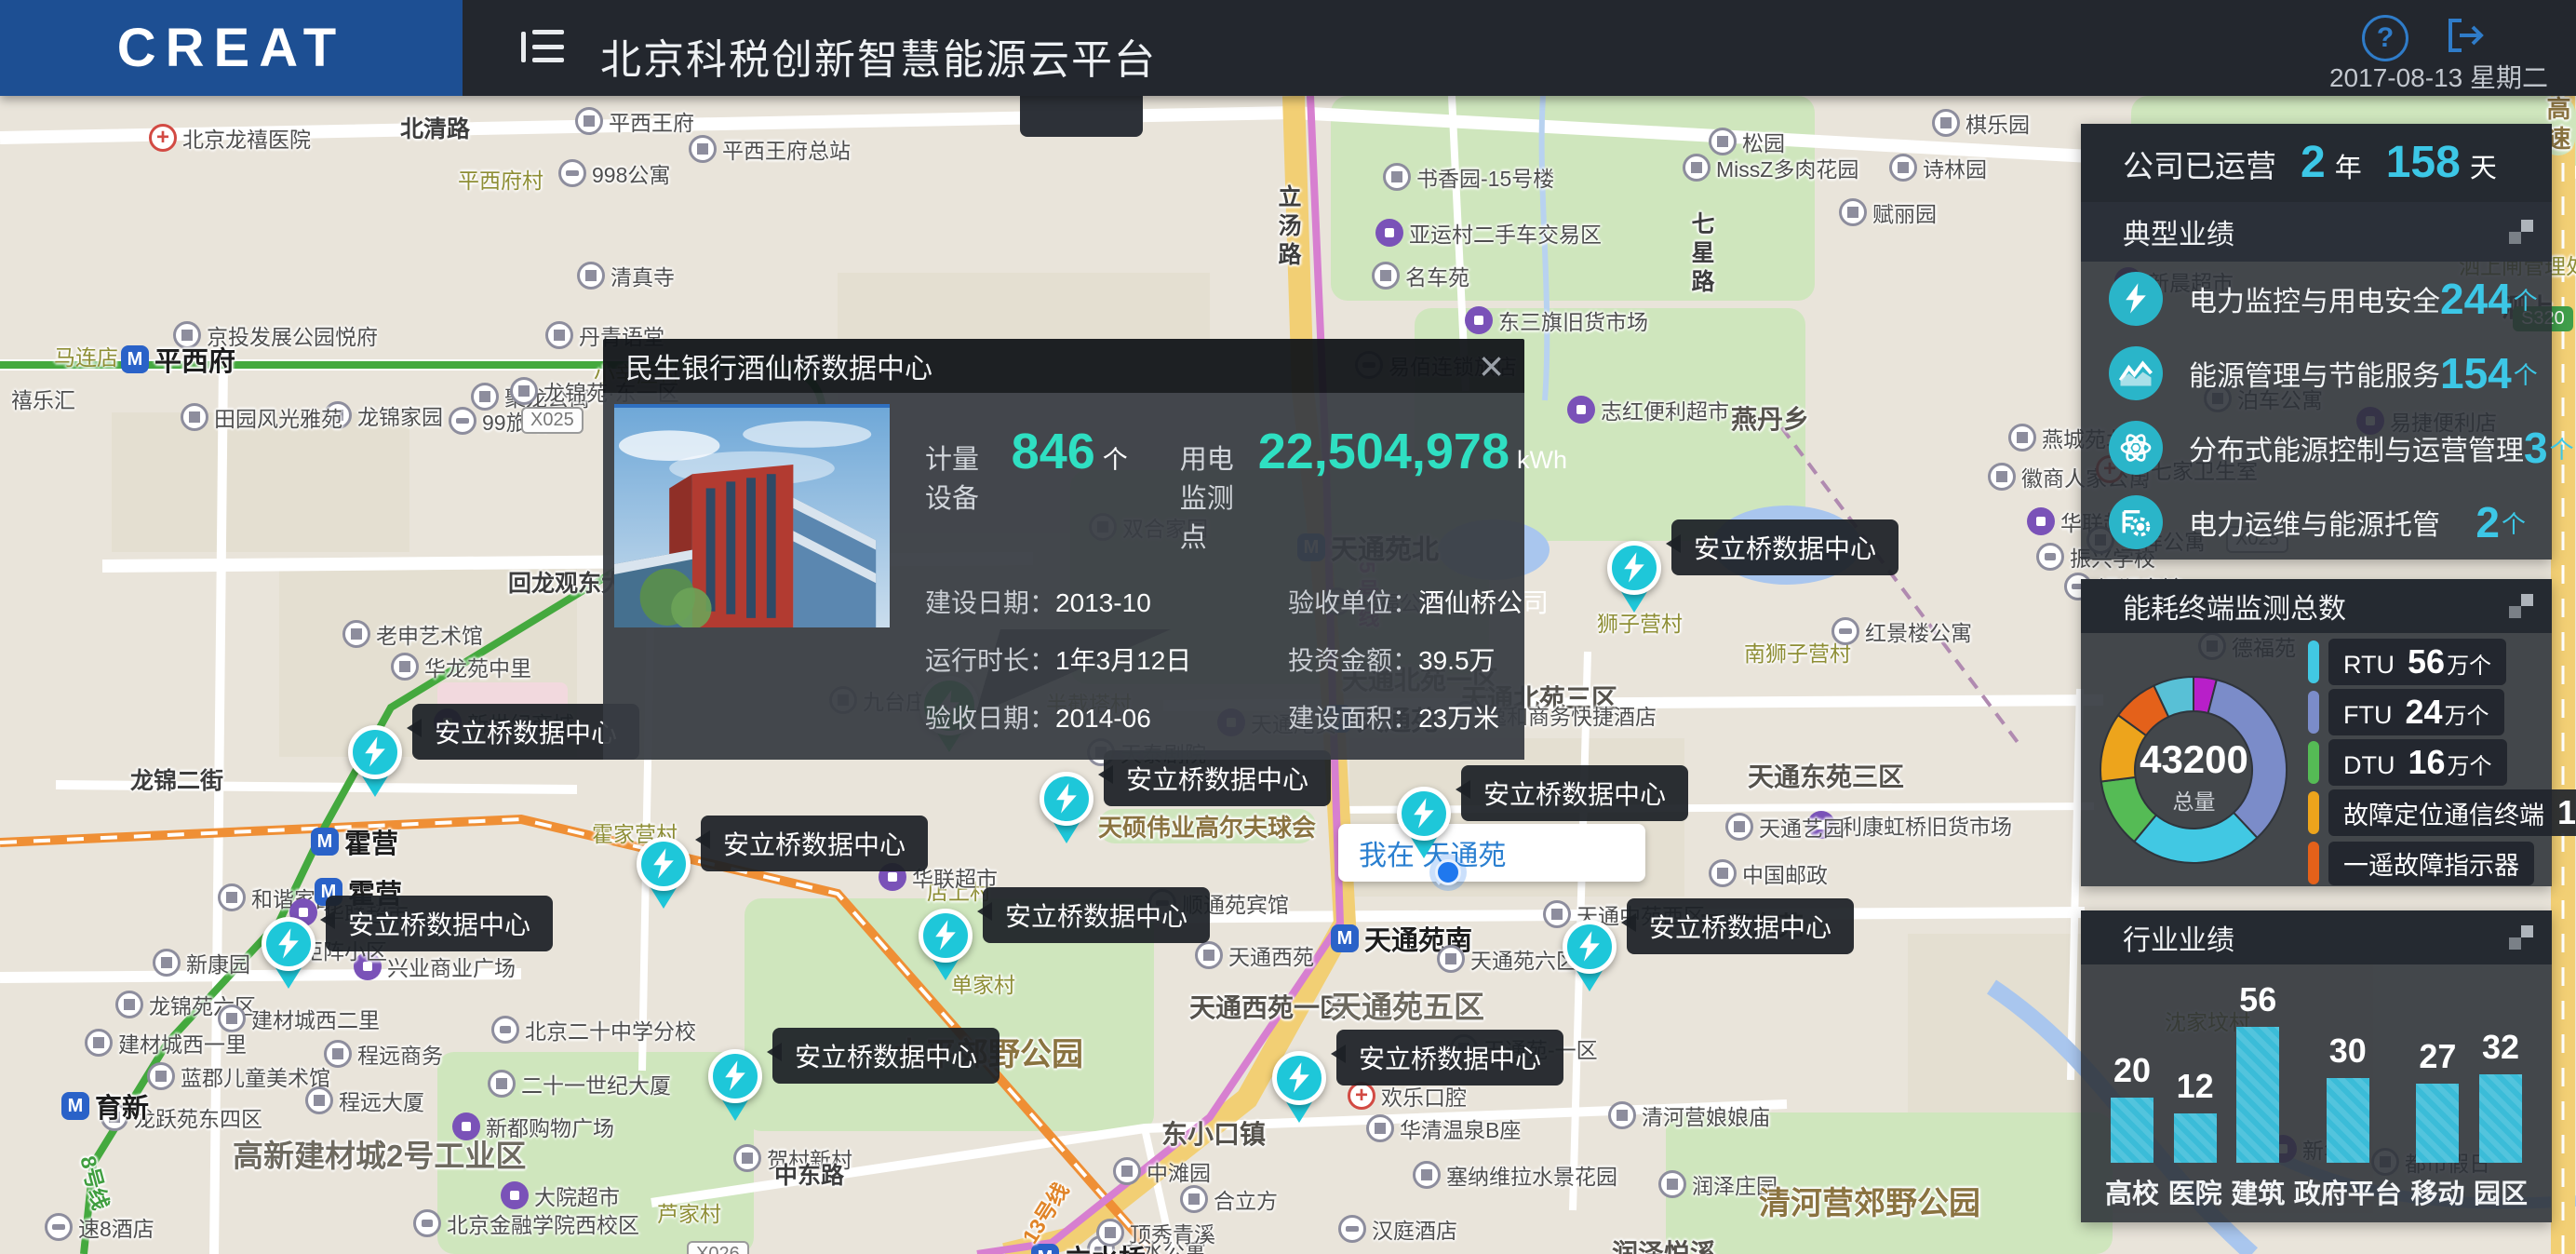 The image size is (2576, 1254). I want to click on legend-pill: RTU 56 万个, so click(2417, 662).